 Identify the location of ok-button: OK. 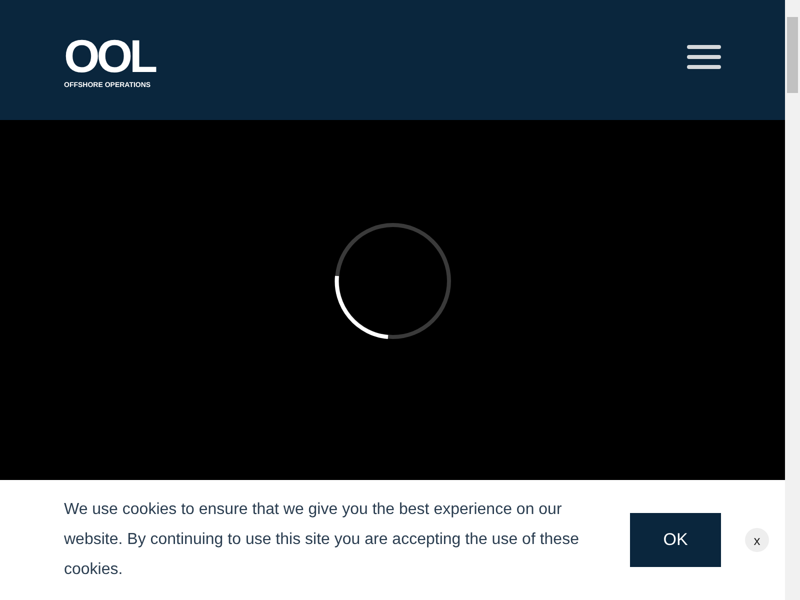
(675, 540).